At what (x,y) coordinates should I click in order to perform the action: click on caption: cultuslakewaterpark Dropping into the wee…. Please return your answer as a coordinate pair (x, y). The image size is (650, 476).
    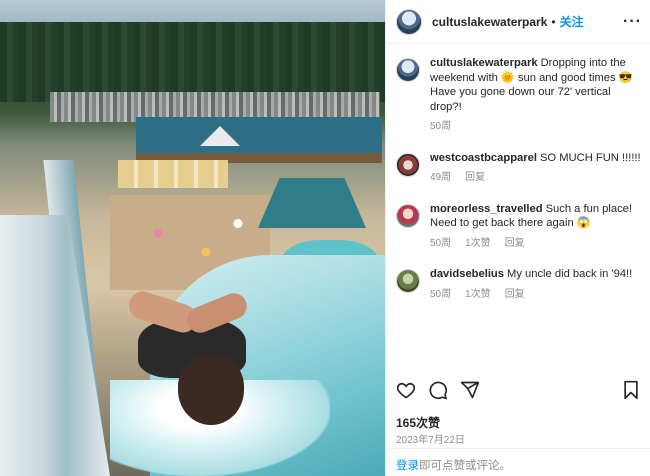
    Looking at the image, I should click on (520, 95).